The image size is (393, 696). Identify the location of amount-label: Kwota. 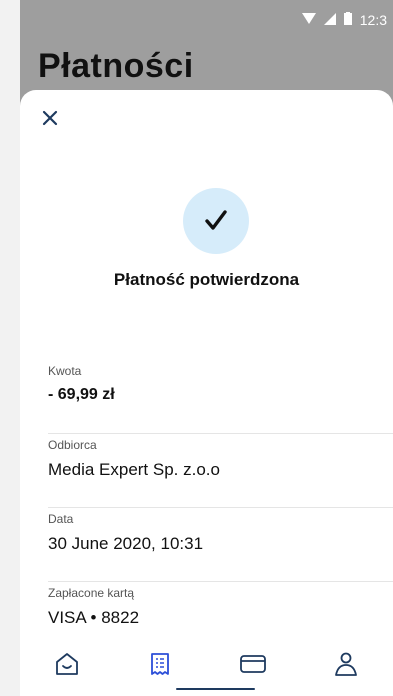
(65, 371).